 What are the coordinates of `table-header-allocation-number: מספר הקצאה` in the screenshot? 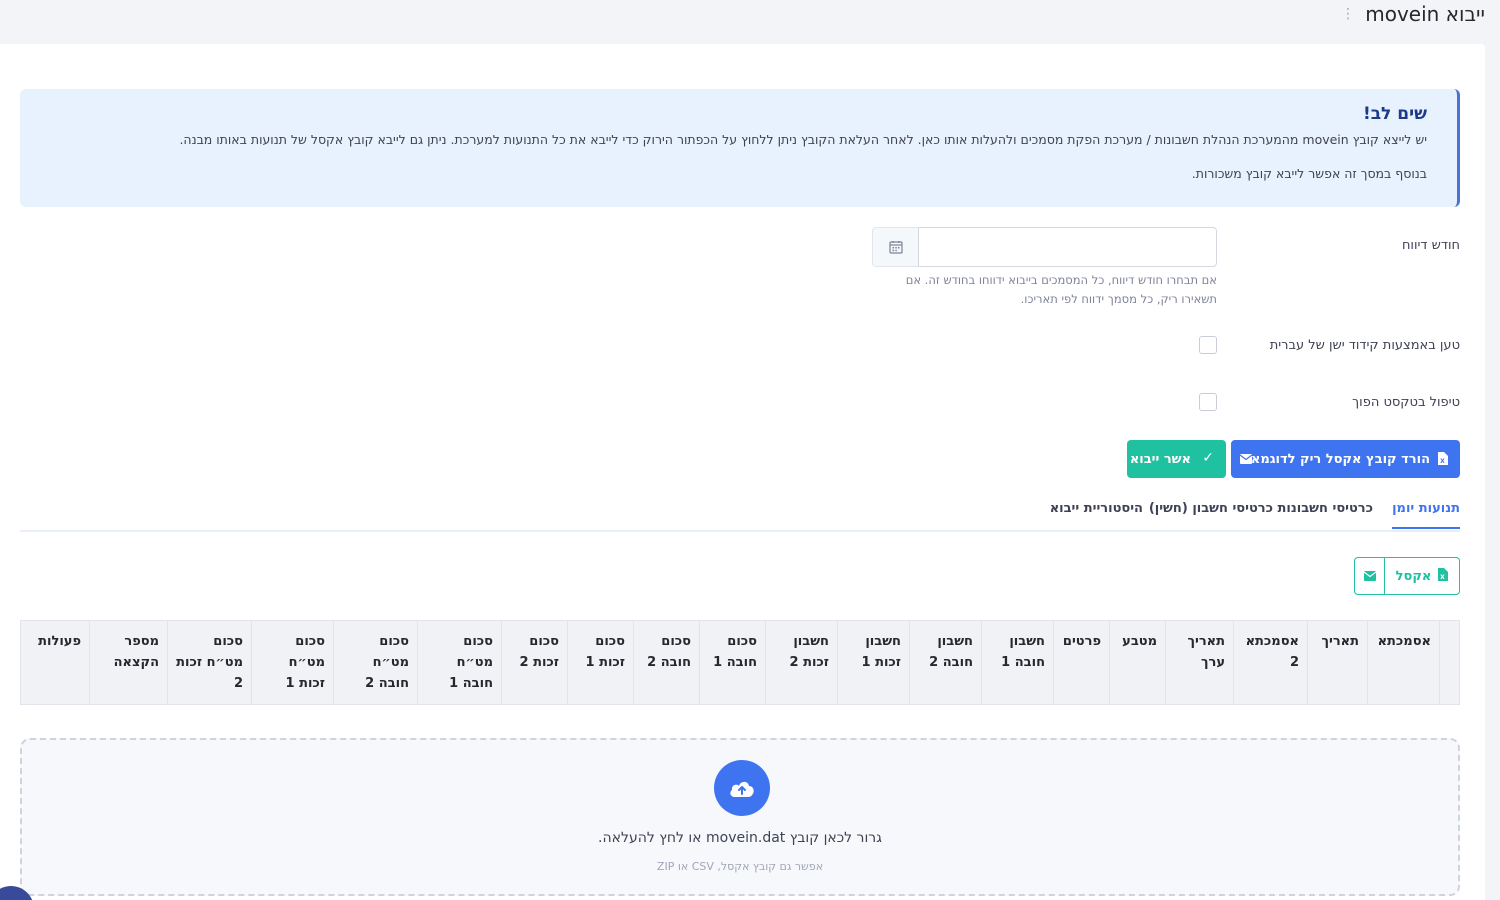 It's located at (128, 662).